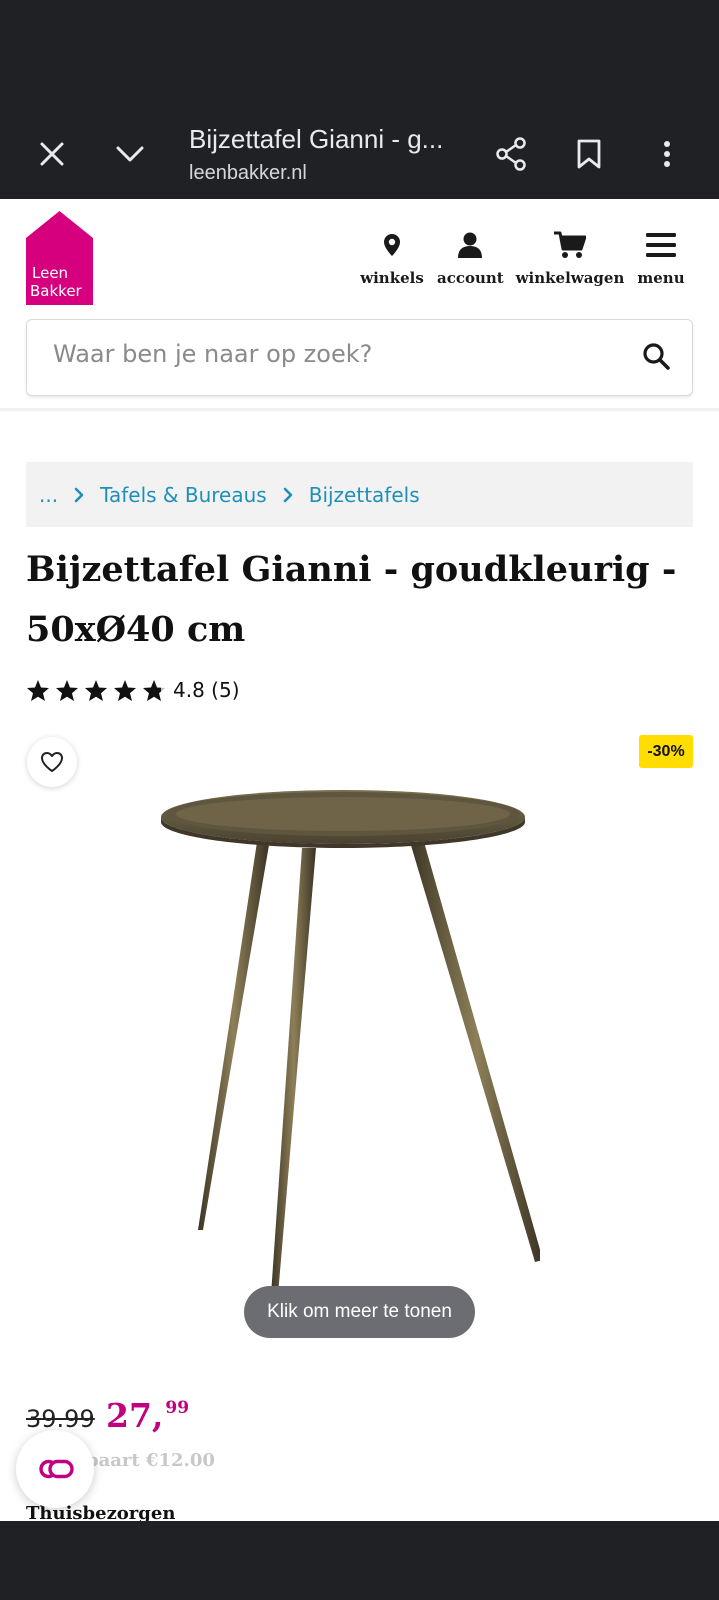 Image resolution: width=719 pixels, height=1600 pixels. Describe the element at coordinates (666, 751) in the screenshot. I see `discount-badge: -30%` at that location.